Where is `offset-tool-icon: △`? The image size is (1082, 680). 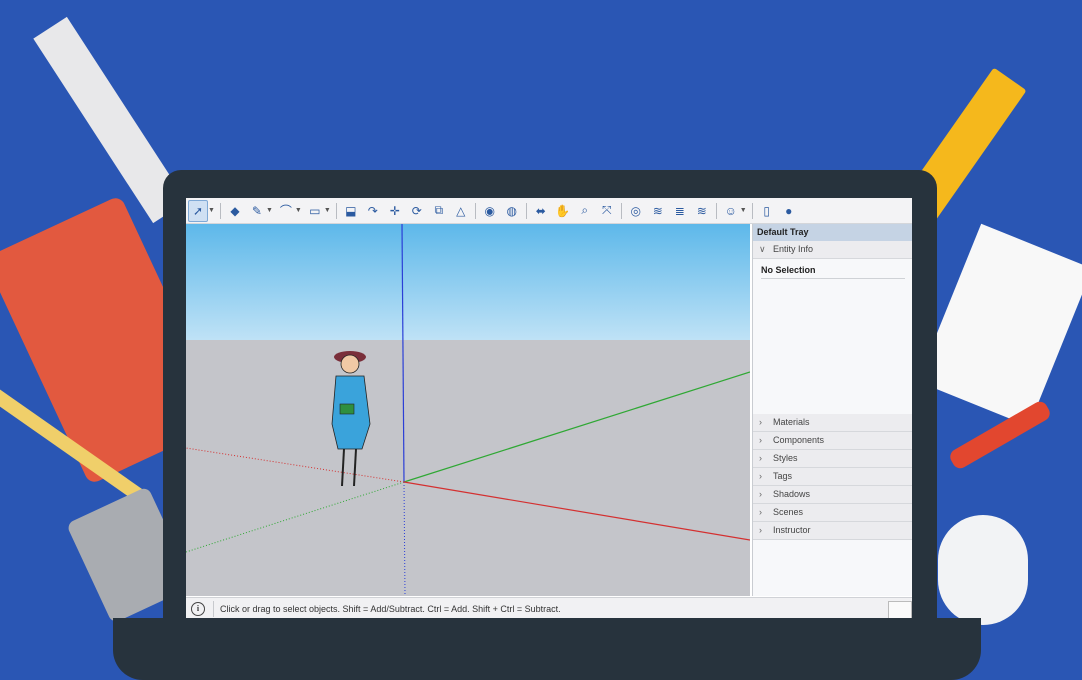
offset-tool-icon: △ is located at coordinates (461, 211).